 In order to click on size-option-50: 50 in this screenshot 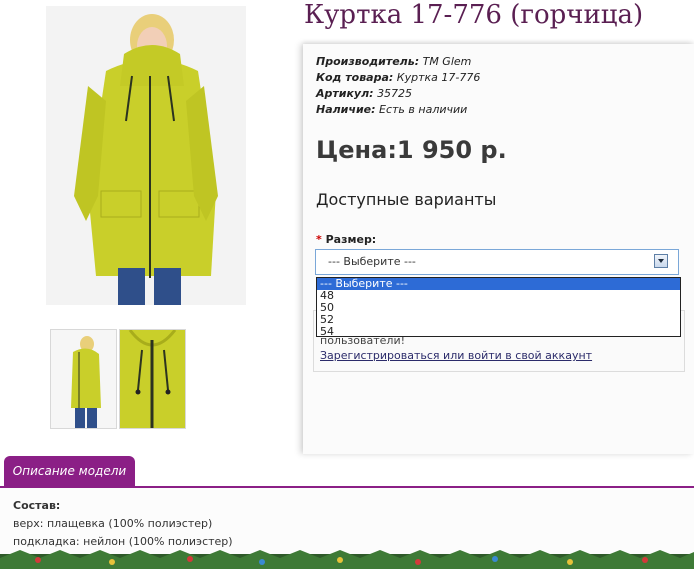, I will do `click(498, 308)`.